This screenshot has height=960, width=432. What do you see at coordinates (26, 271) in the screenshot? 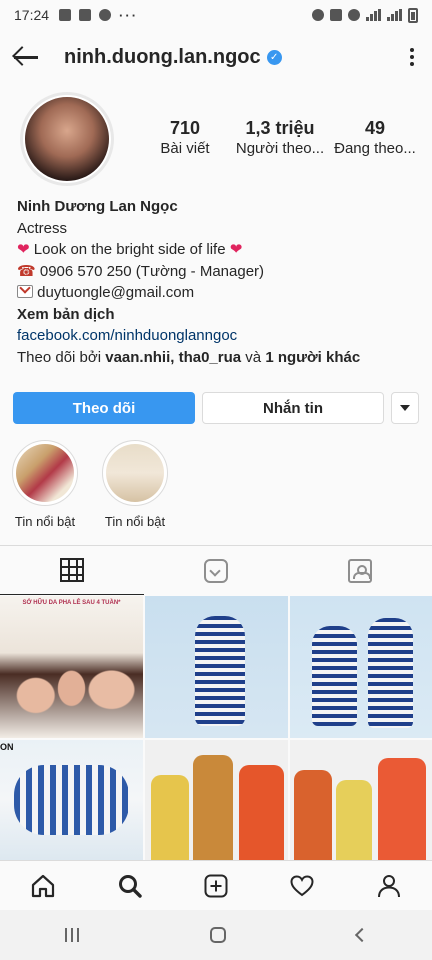
I see `telephone-icon: ☎` at bounding box center [26, 271].